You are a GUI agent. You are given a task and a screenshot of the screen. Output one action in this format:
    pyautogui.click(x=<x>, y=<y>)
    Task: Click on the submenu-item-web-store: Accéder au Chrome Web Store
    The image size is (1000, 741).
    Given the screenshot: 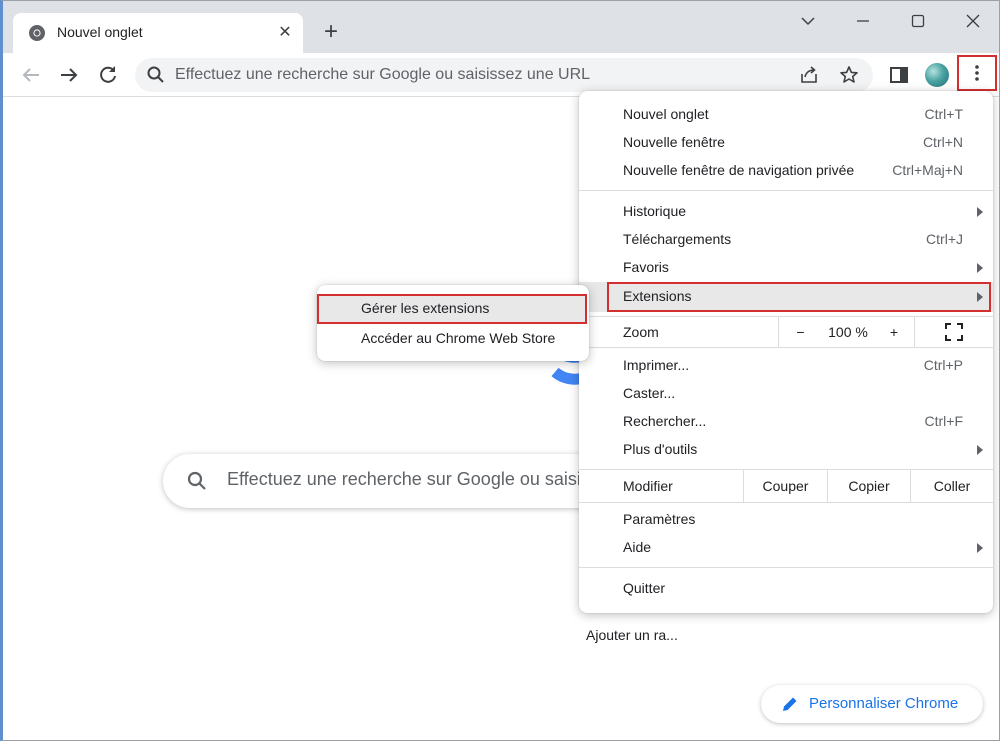 What is the action you would take?
    pyautogui.click(x=453, y=338)
    